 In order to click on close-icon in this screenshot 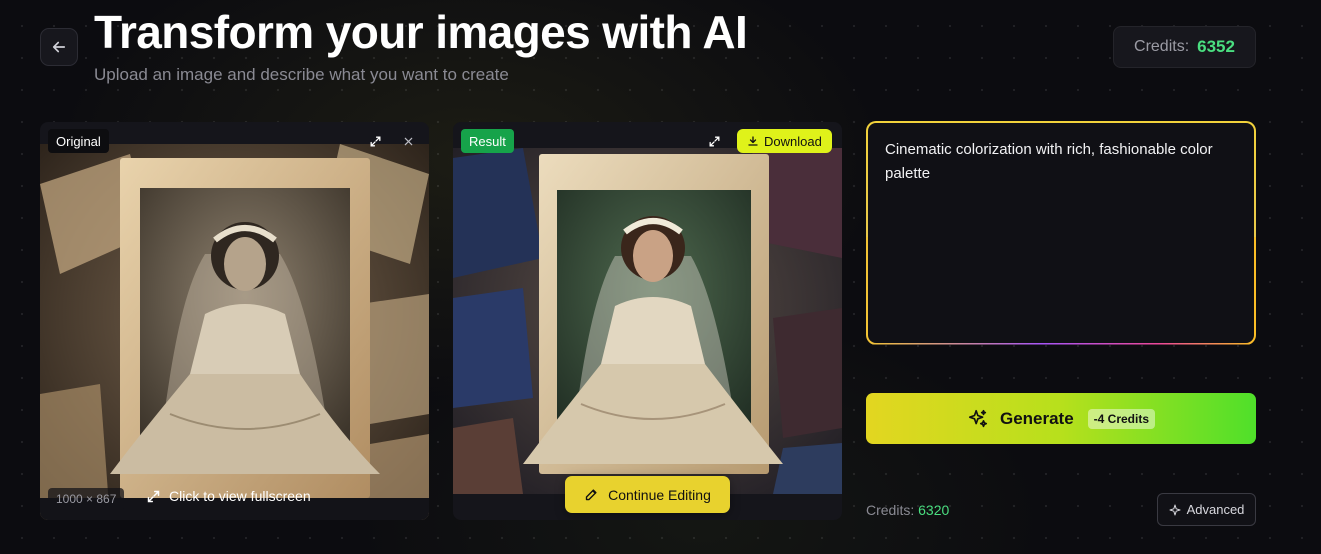, I will do `click(408, 141)`.